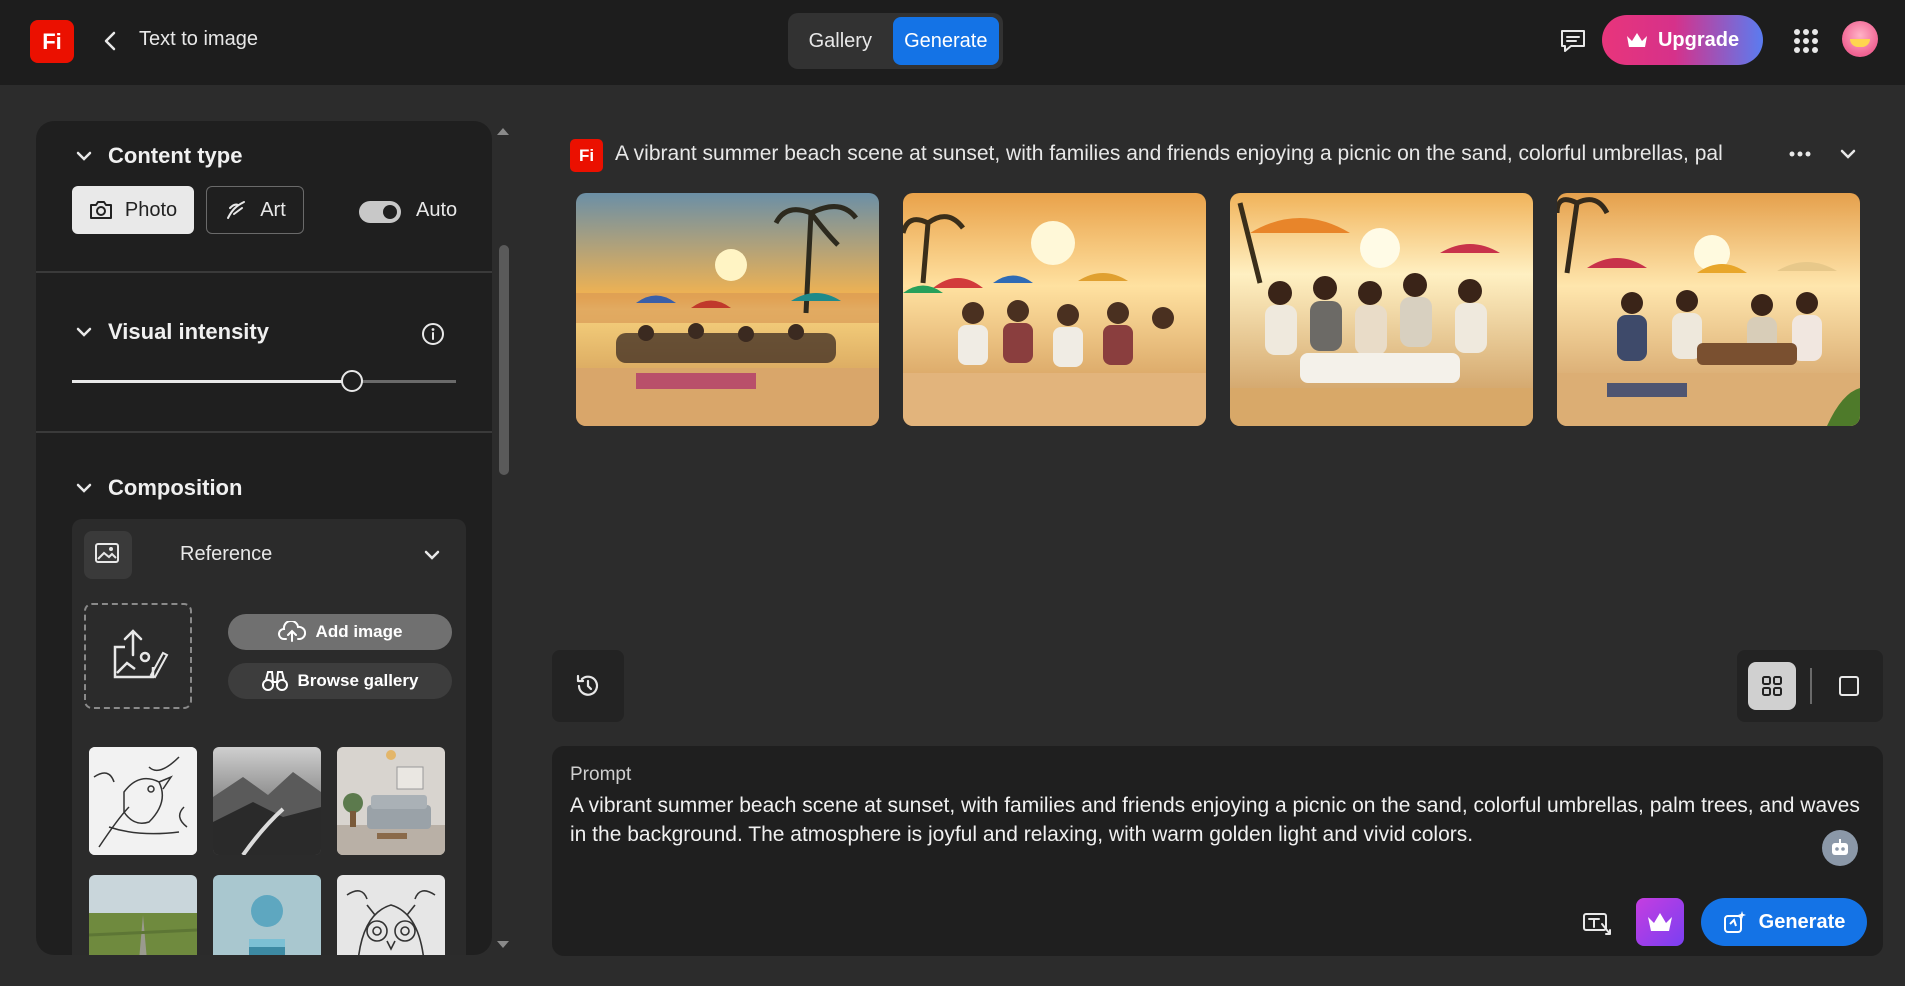 The image size is (1905, 986). What do you see at coordinates (359, 631) in the screenshot?
I see `add-image-label: Add image` at bounding box center [359, 631].